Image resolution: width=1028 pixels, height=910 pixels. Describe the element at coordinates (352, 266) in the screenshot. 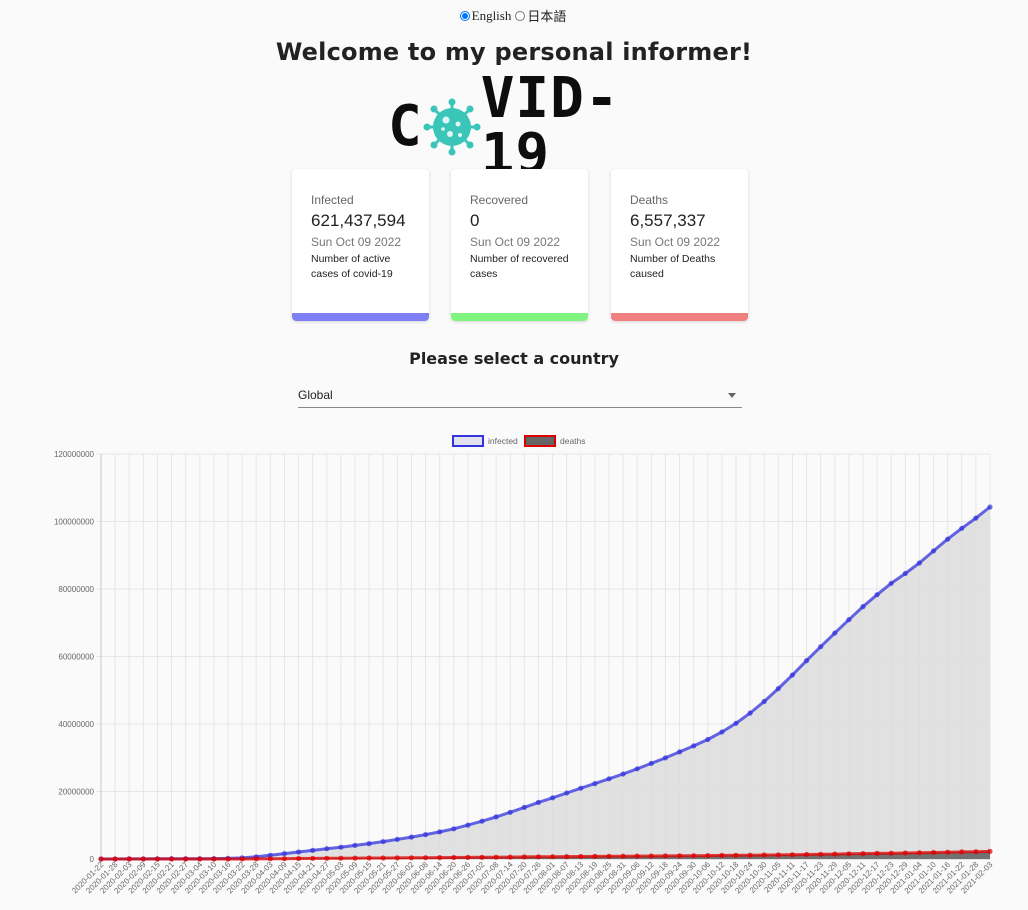

I see `card-description: Number of active cases of covid-19` at that location.